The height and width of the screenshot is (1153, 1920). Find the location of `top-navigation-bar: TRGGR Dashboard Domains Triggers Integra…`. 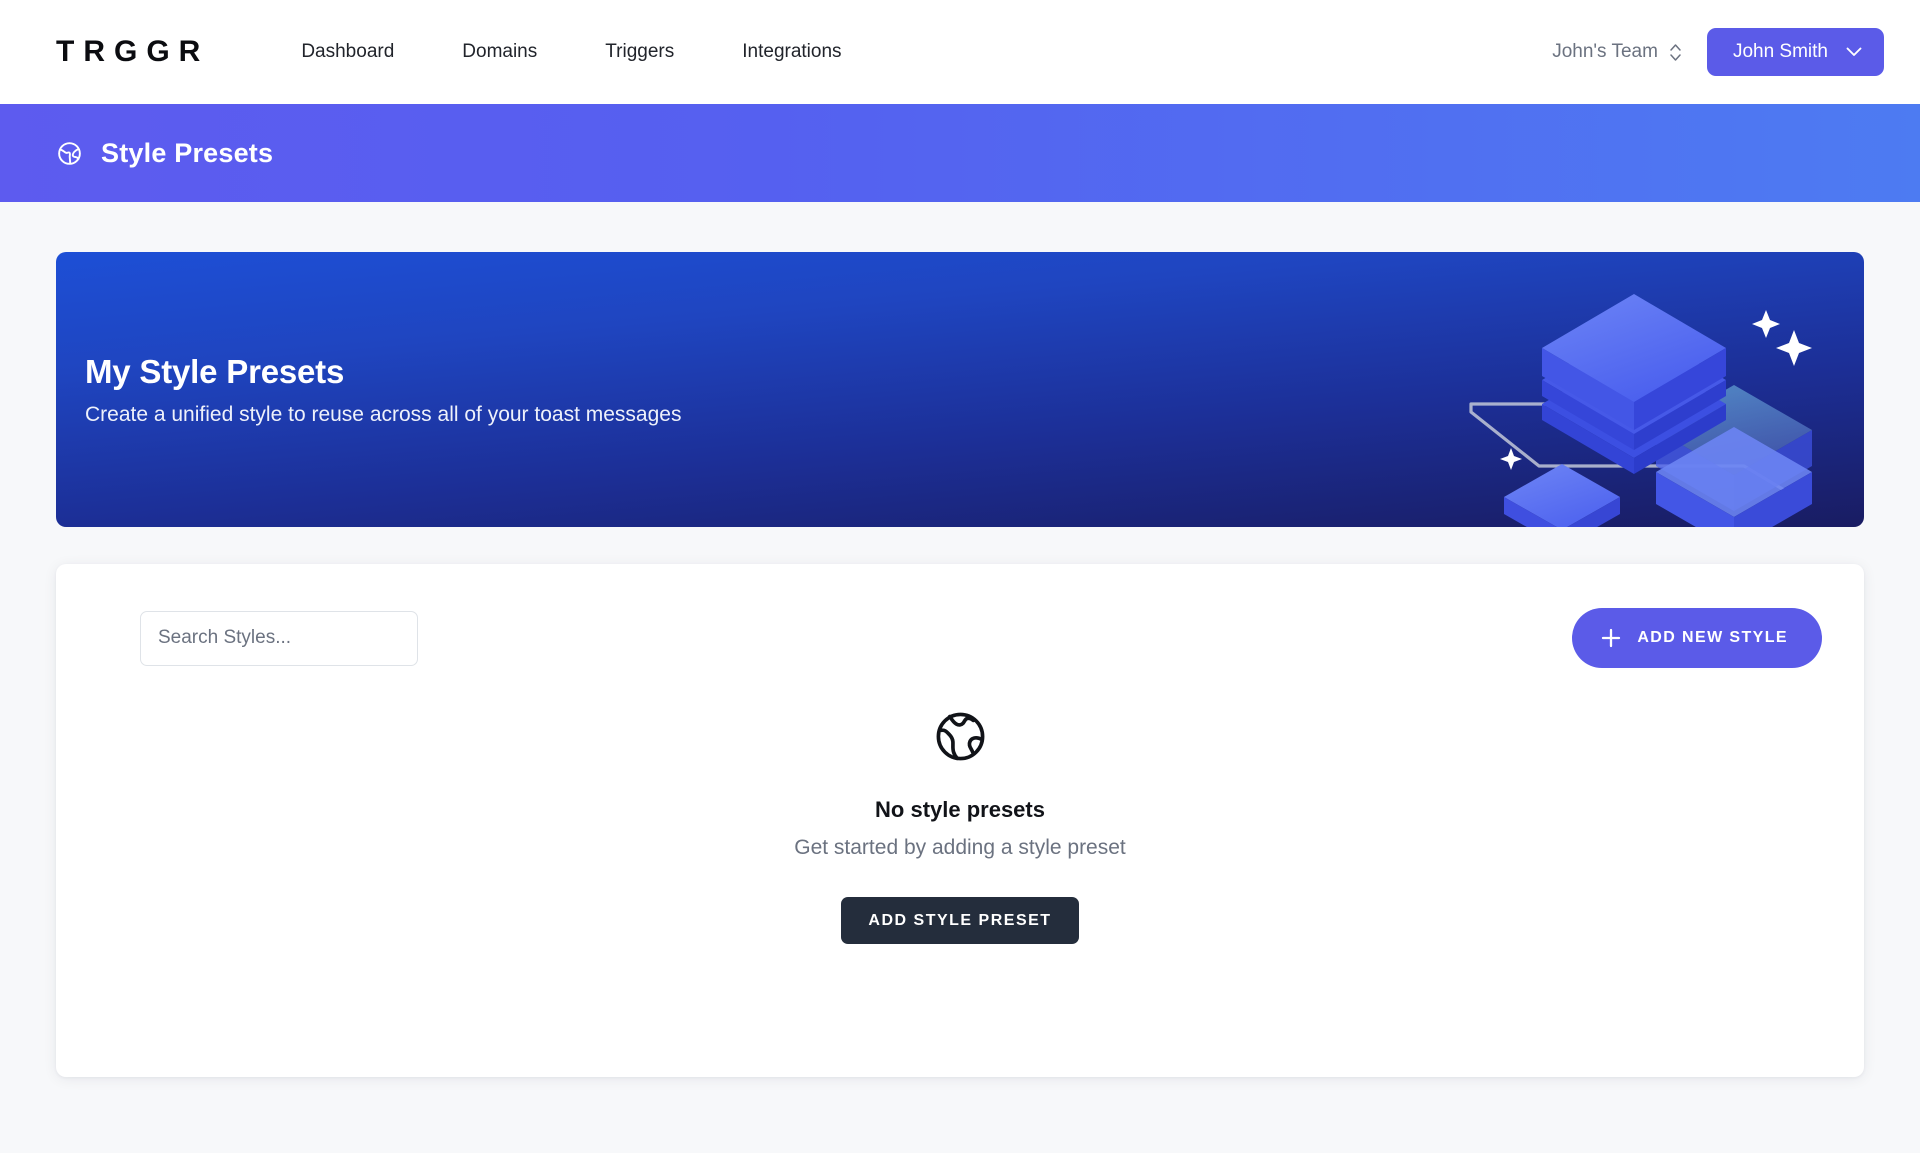

top-navigation-bar: TRGGR Dashboard Domains Triggers Integra… is located at coordinates (960, 52).